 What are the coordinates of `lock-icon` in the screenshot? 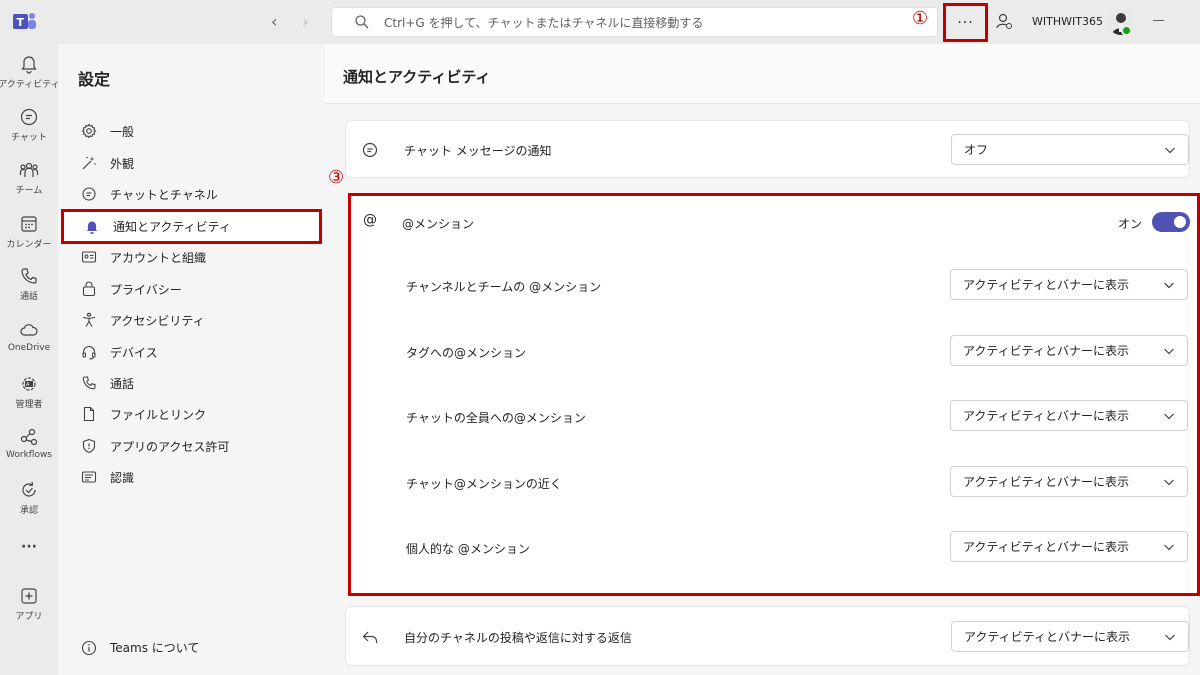 It's located at (89, 289).